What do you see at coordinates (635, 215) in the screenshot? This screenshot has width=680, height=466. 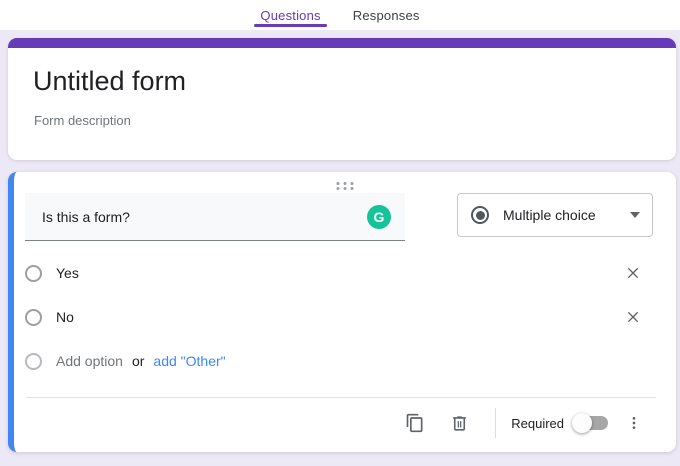 I see `chevron-down-icon` at bounding box center [635, 215].